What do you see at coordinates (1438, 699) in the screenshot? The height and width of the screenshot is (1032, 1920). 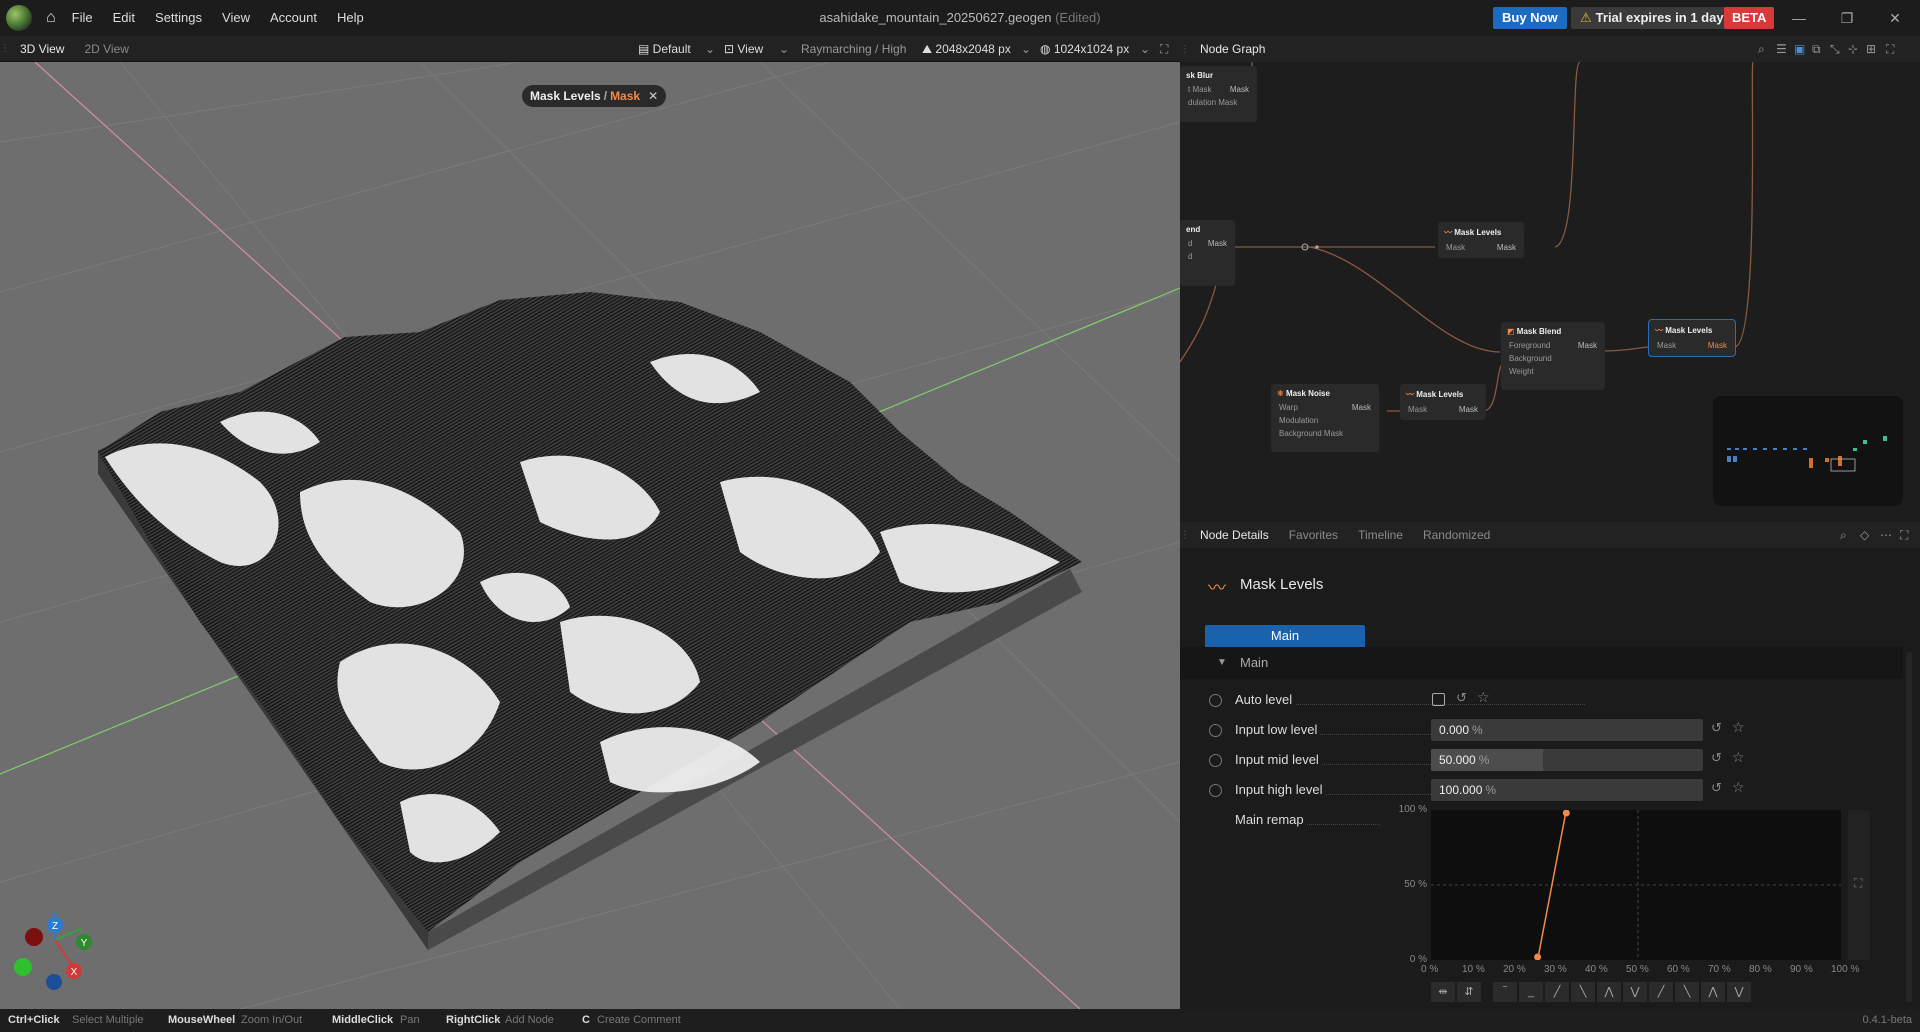 I see `auto-level-checkbox` at bounding box center [1438, 699].